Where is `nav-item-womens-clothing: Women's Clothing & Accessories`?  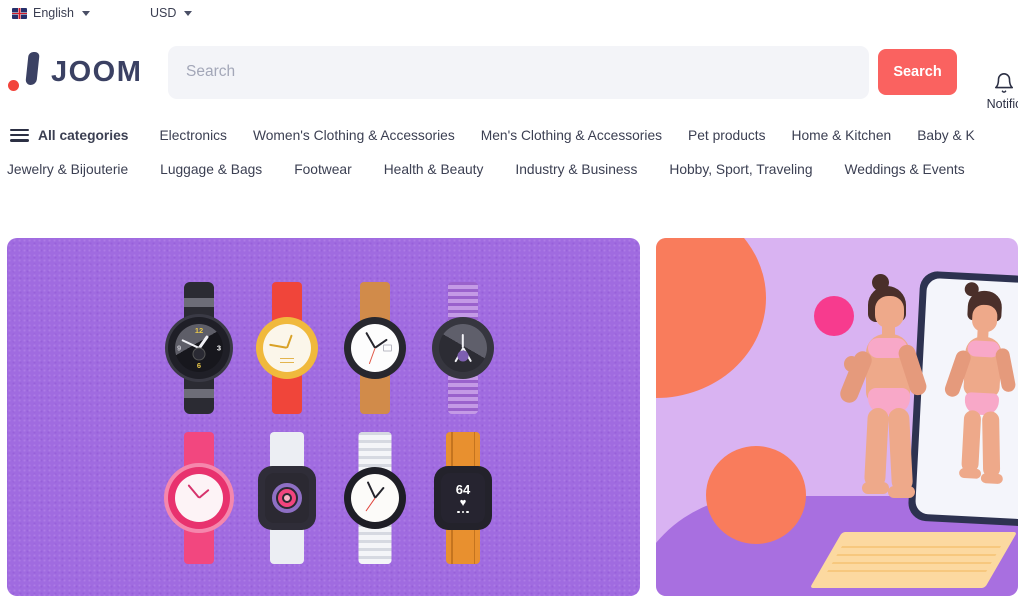 nav-item-womens-clothing: Women's Clothing & Accessories is located at coordinates (354, 135).